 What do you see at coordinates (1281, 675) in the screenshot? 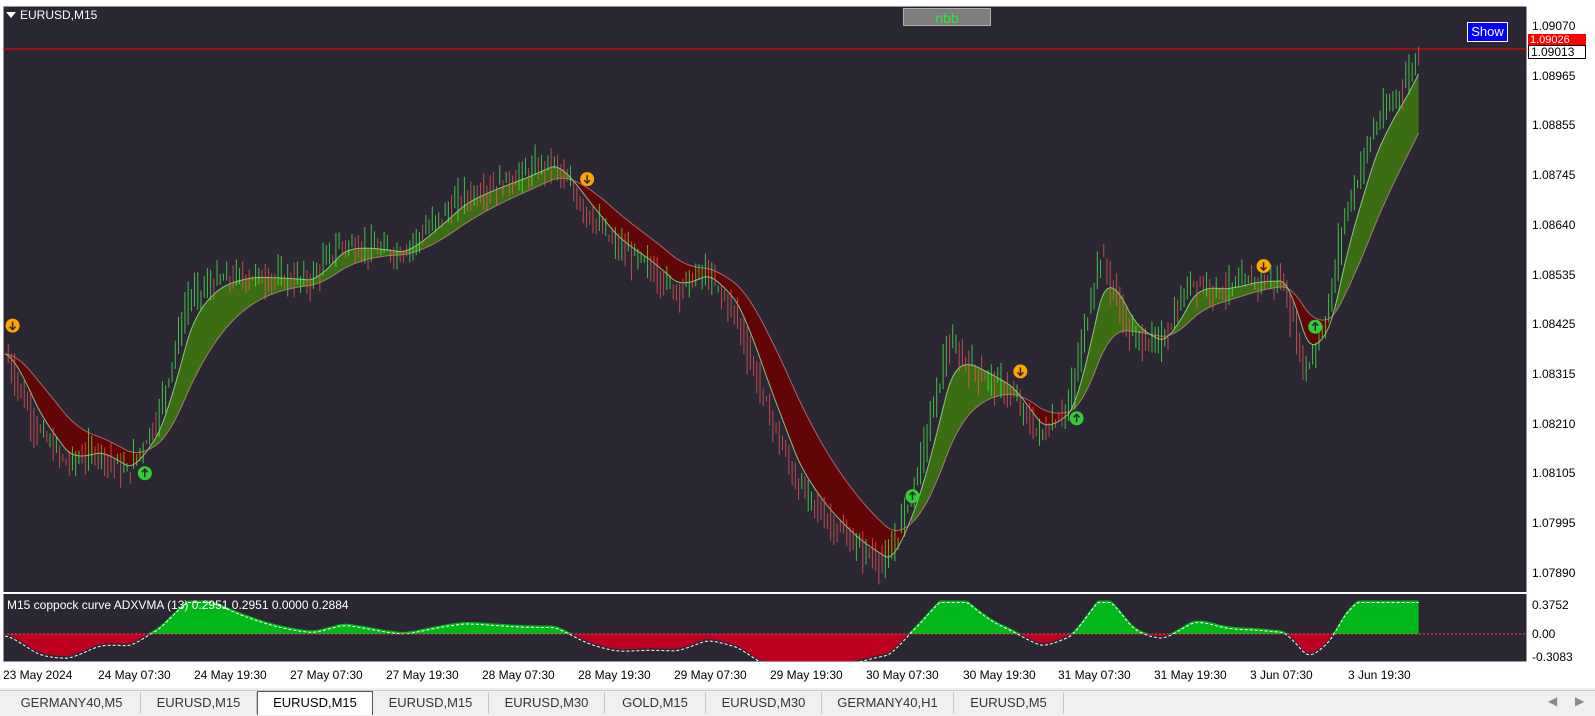
I see `time-tick-label: 3 Jun 07:30` at bounding box center [1281, 675].